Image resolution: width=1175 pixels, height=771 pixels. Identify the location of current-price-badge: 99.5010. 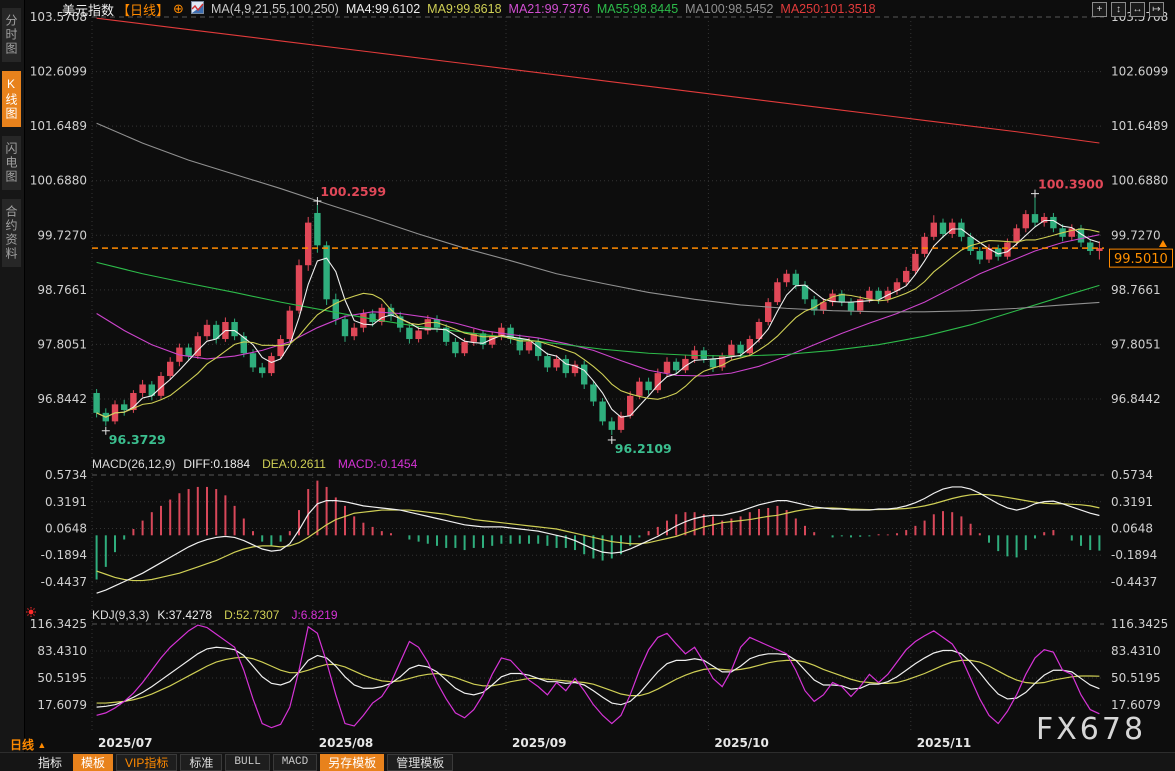
(1141, 254).